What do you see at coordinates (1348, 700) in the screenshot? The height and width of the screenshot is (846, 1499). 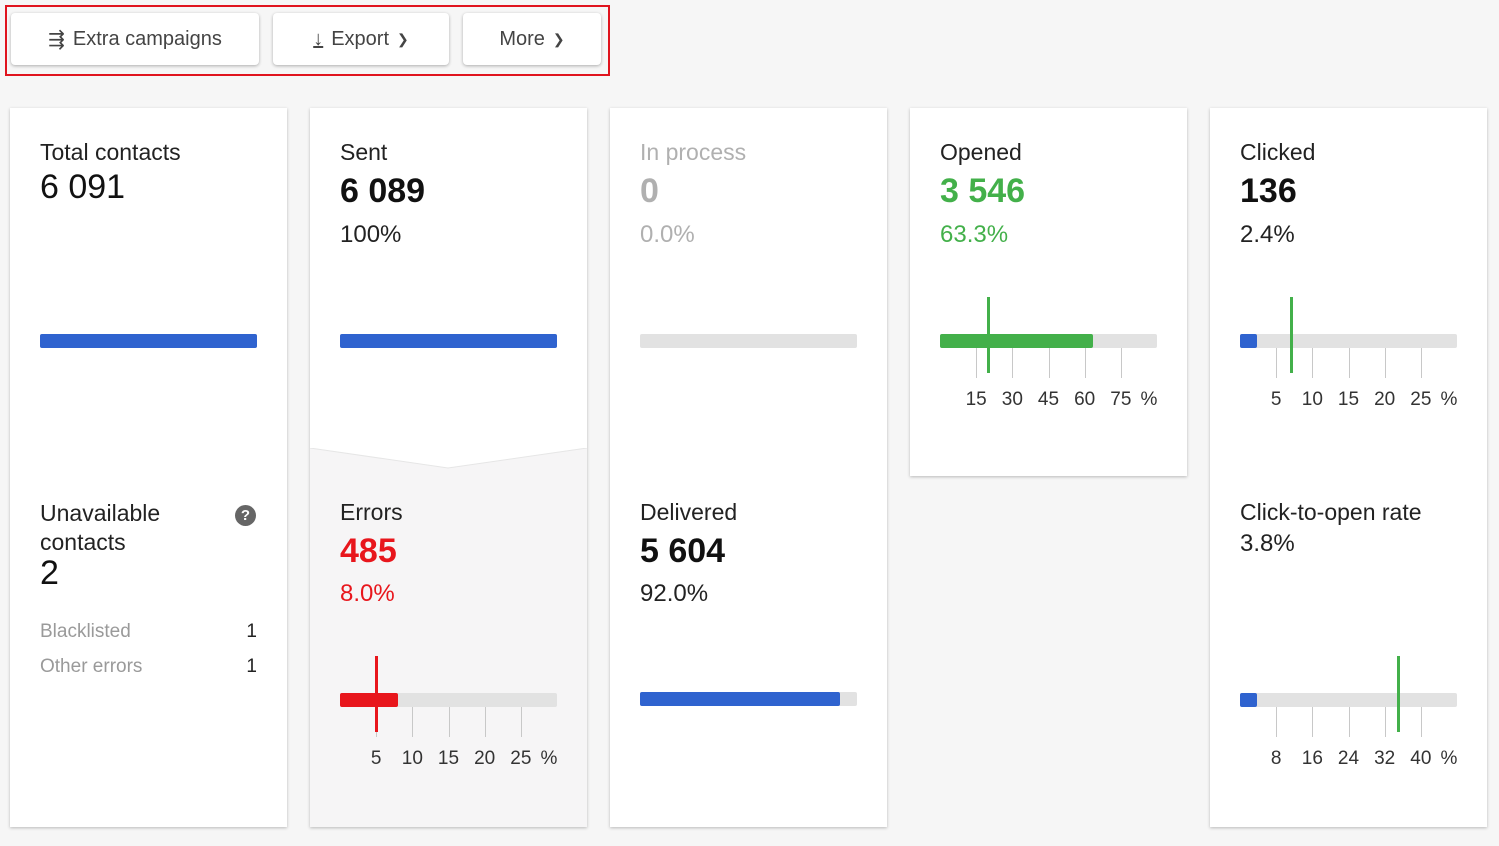 I see `ctor-track` at bounding box center [1348, 700].